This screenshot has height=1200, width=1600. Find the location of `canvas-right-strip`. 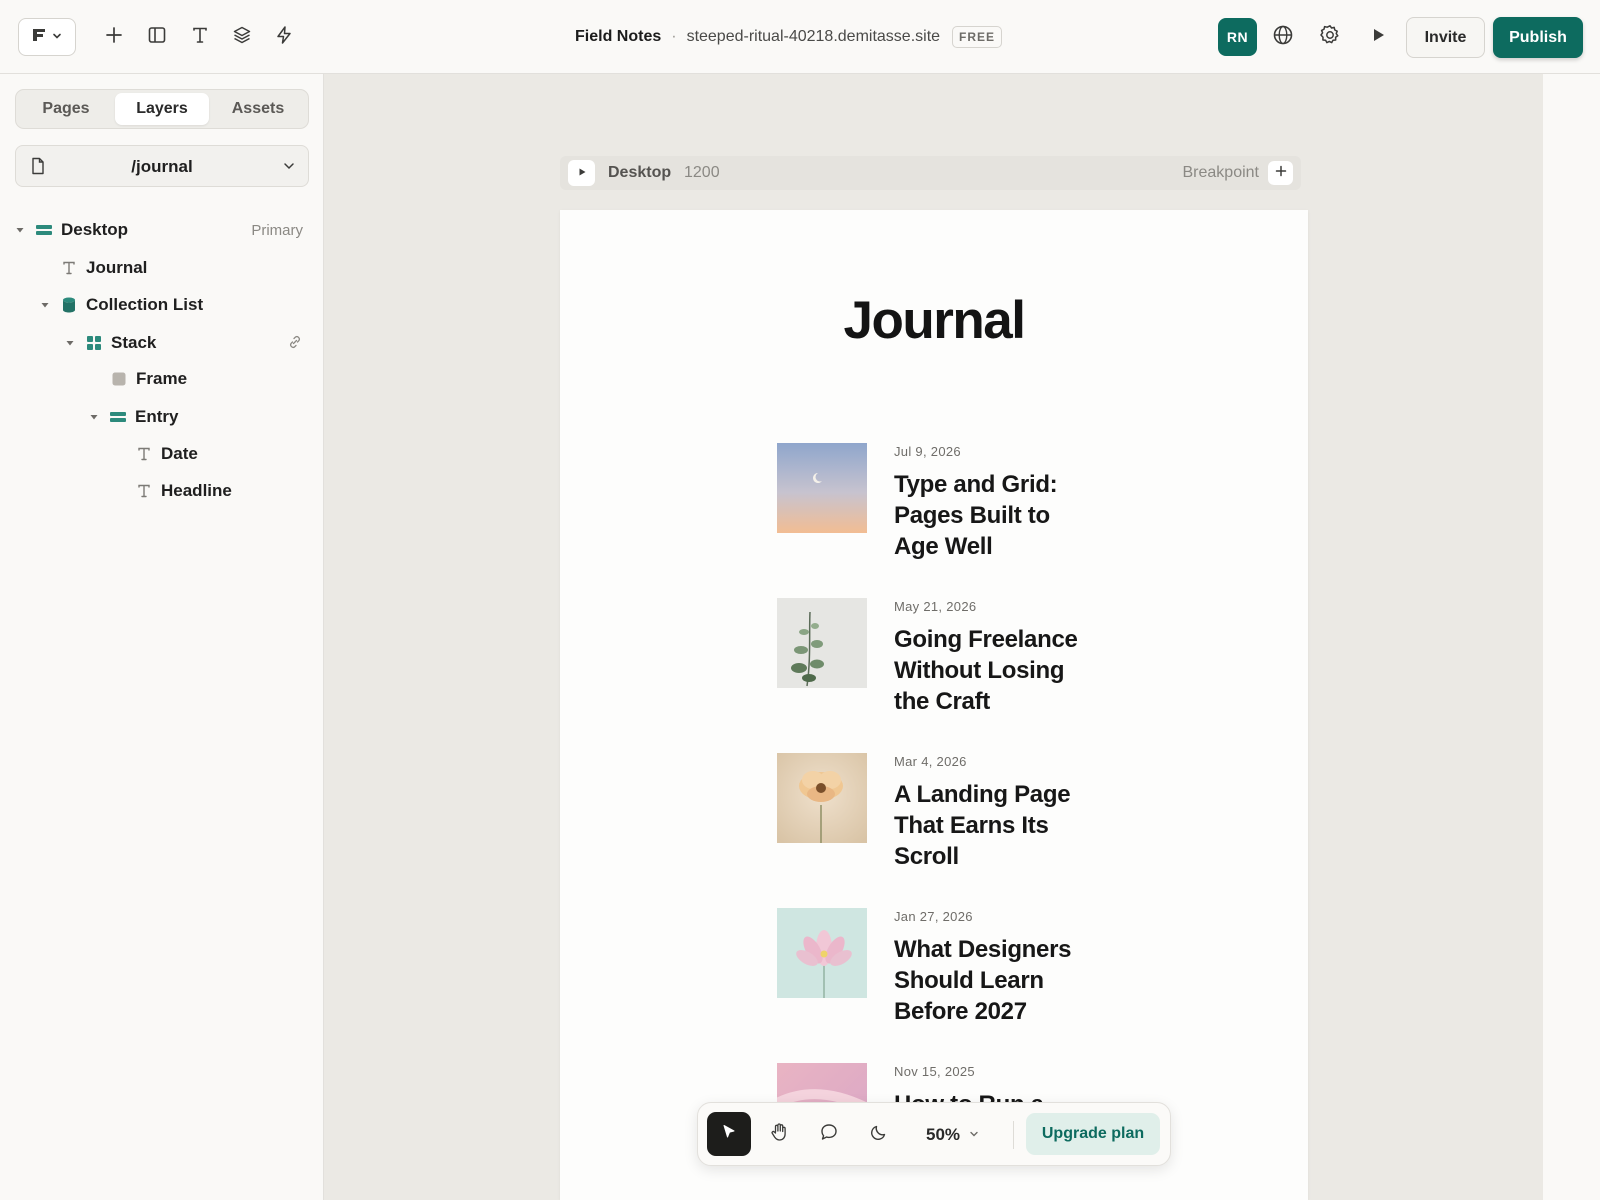

canvas-right-strip is located at coordinates (1571, 637).